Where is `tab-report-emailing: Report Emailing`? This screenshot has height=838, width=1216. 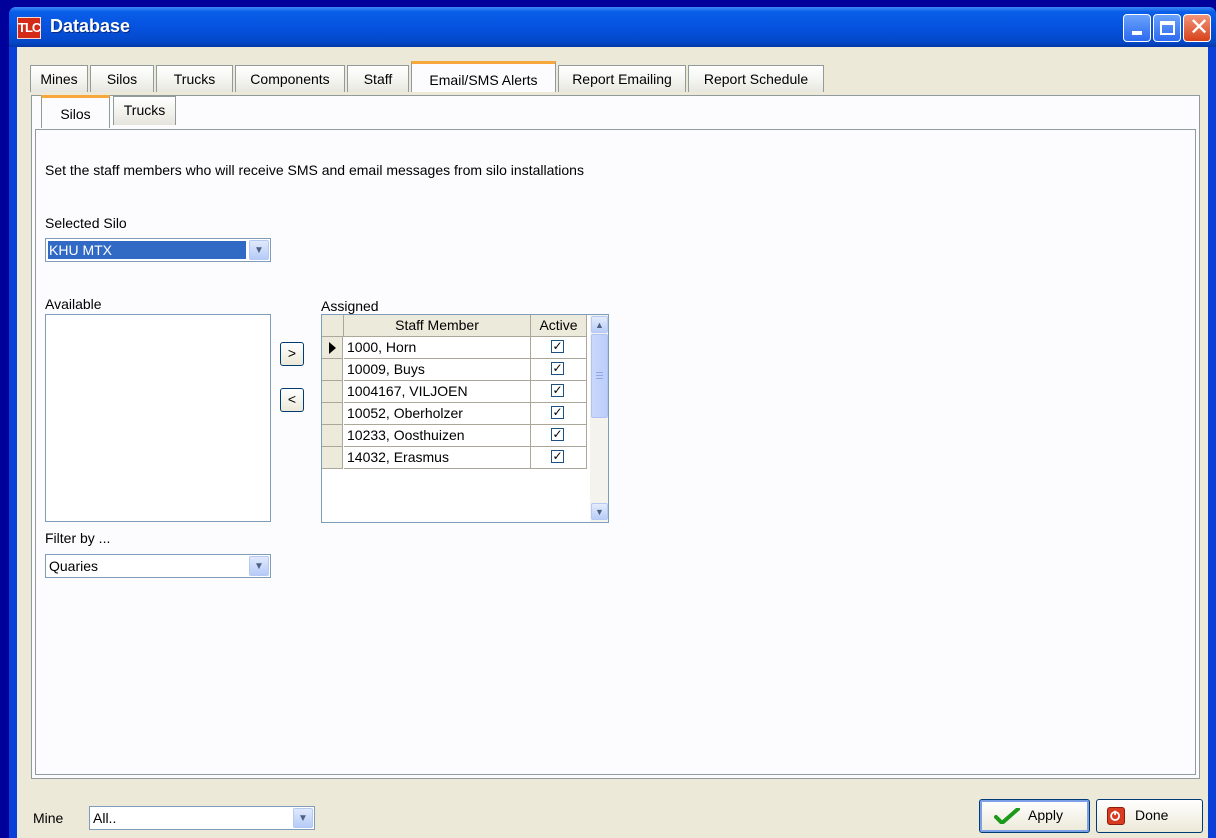 tab-report-emailing: Report Emailing is located at coordinates (622, 78).